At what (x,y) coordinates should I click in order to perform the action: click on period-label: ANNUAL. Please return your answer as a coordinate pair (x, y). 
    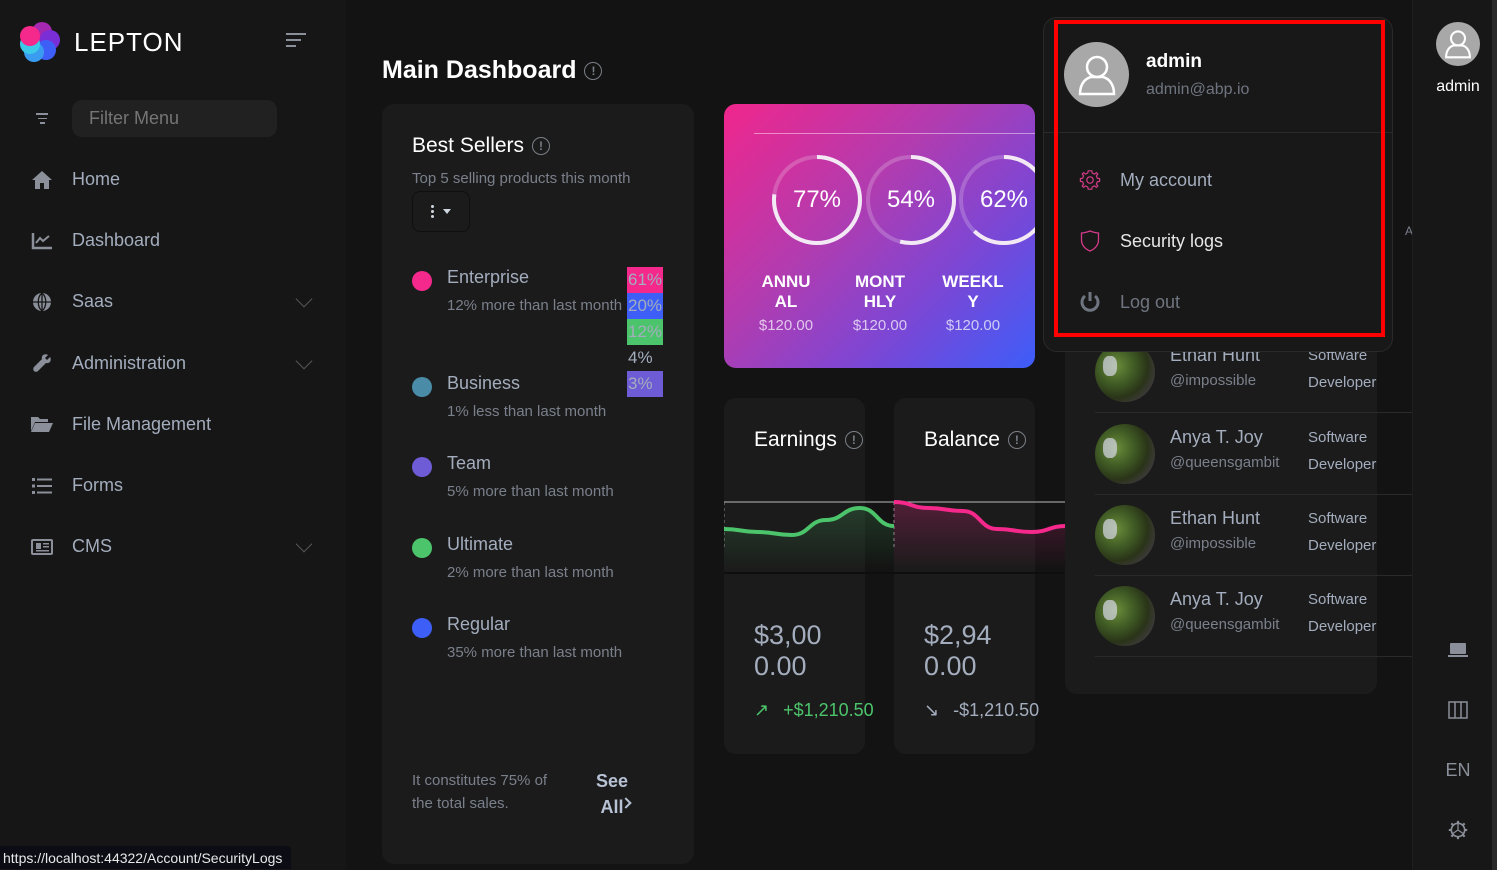
    Looking at the image, I should click on (786, 291).